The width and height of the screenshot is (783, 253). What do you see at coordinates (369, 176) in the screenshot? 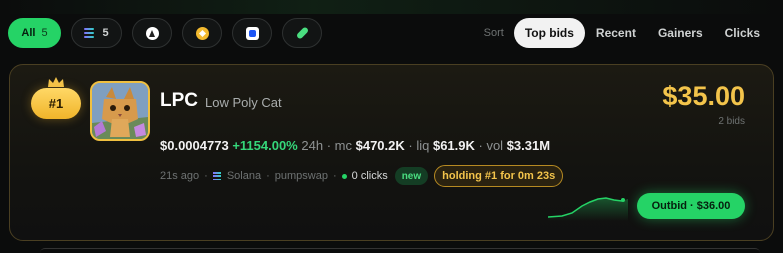
I see `click-count: 0 clicks` at bounding box center [369, 176].